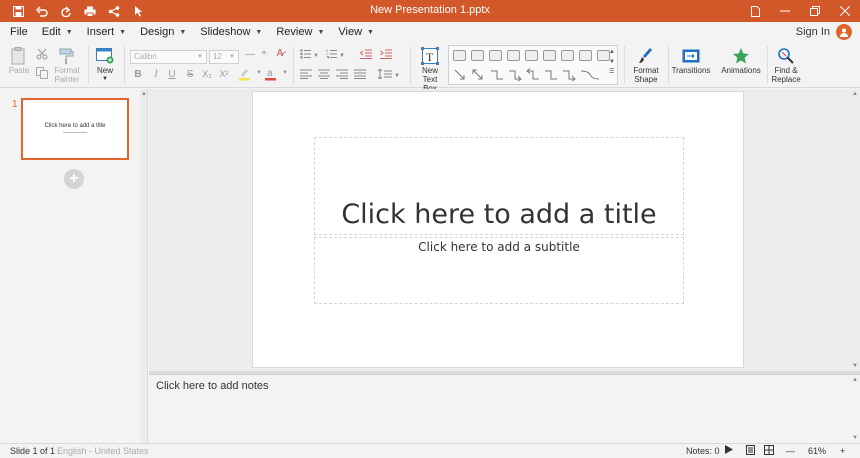 Image resolution: width=860 pixels, height=458 pixels. Describe the element at coordinates (824, 32) in the screenshot. I see `sign-in-button: Sign In` at that location.